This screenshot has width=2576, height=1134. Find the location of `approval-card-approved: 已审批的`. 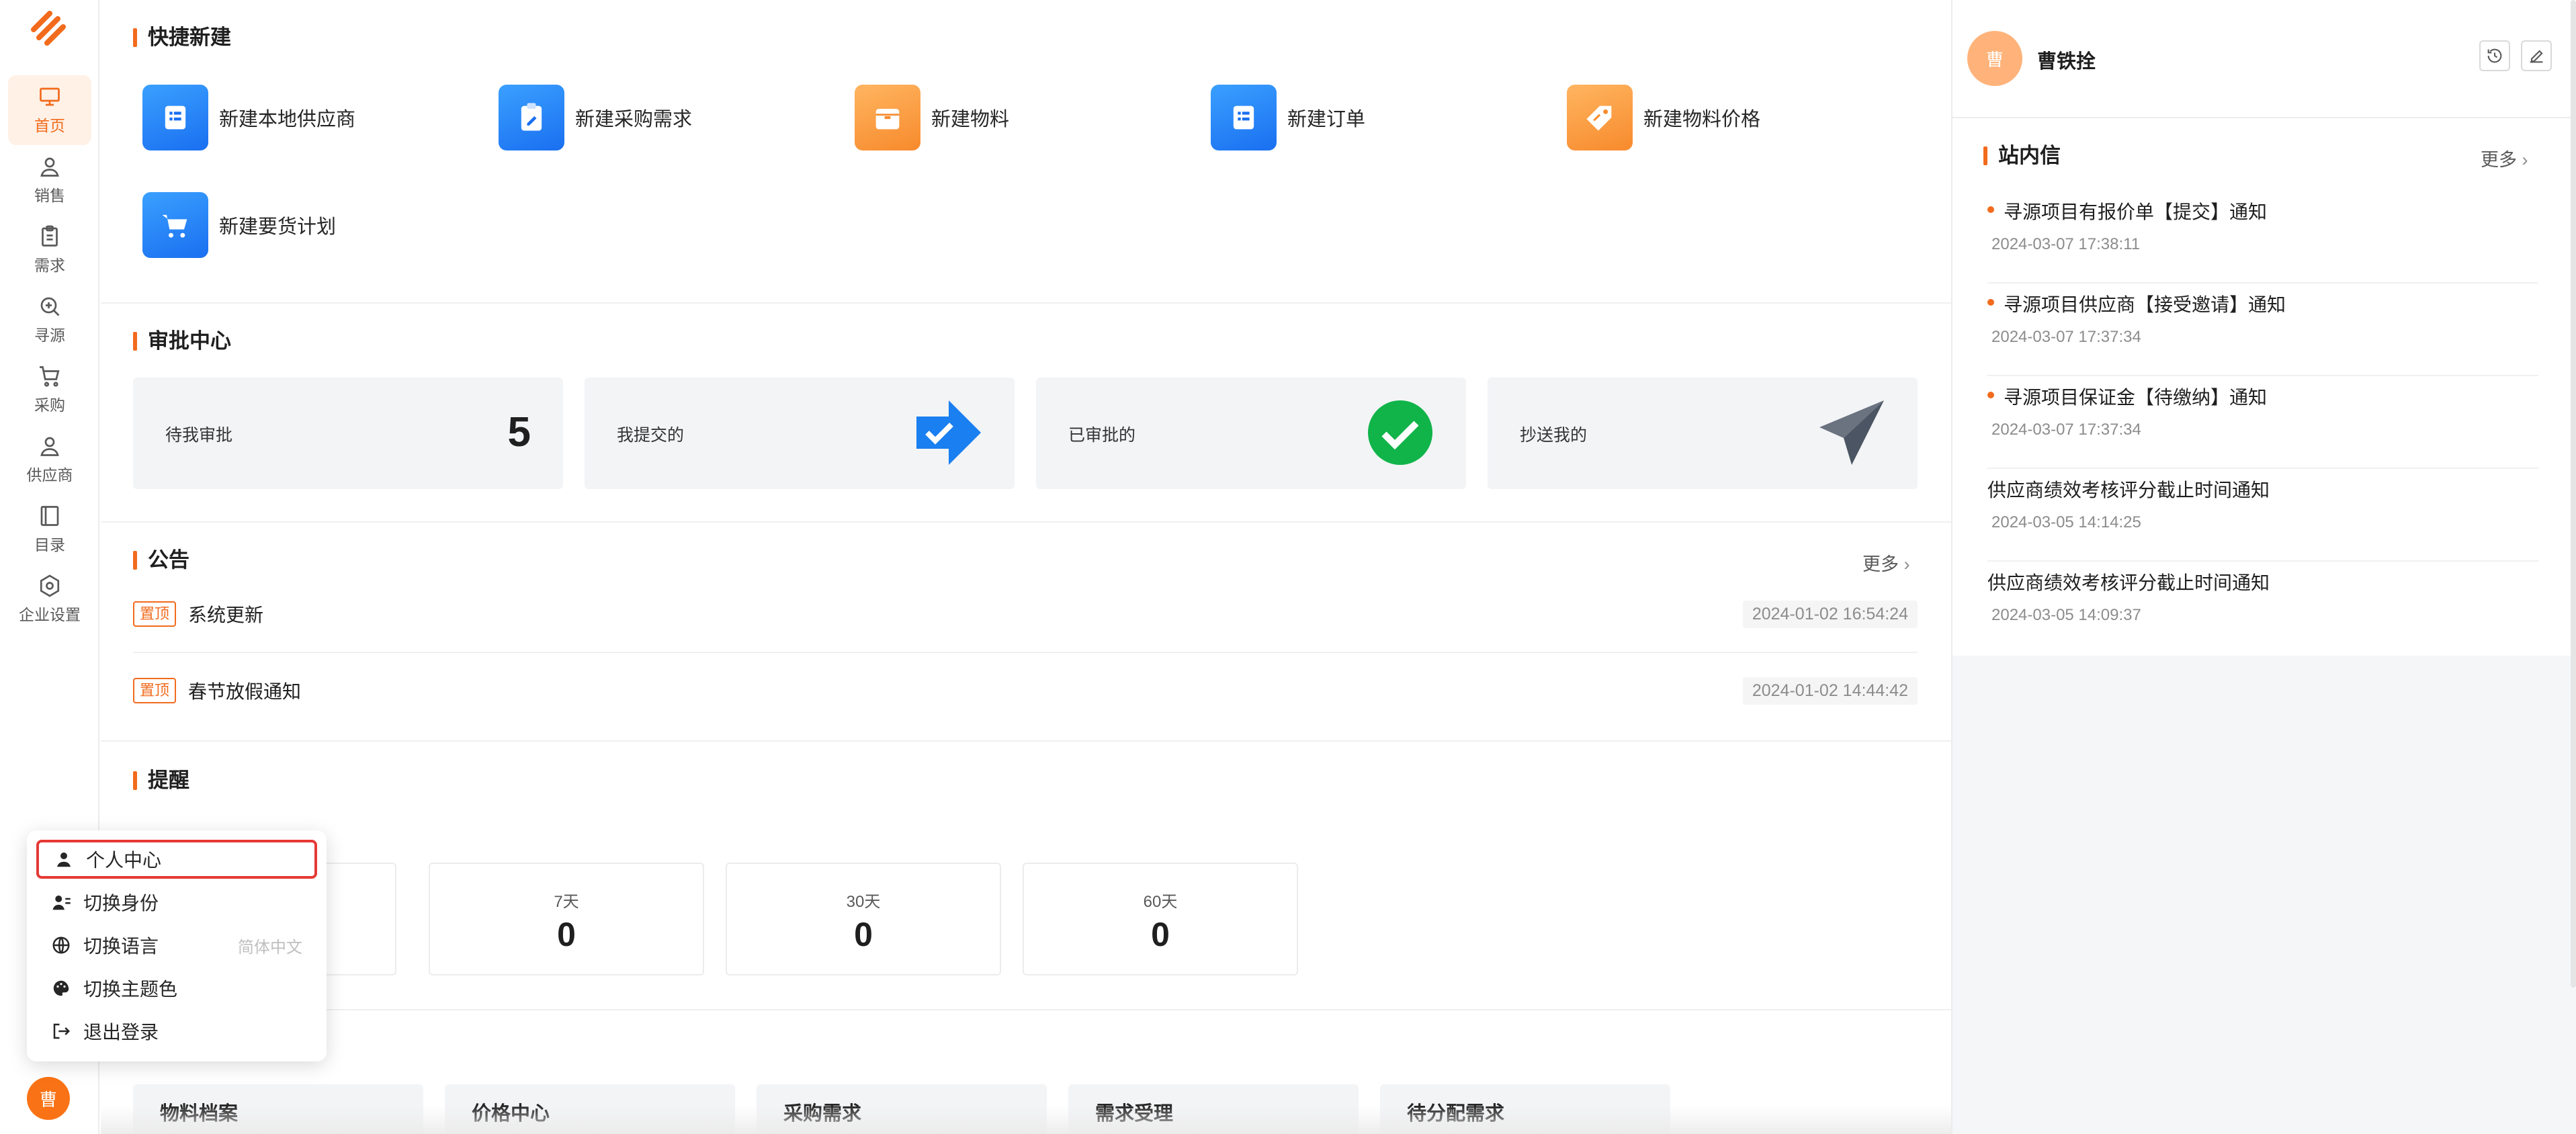

approval-card-approved: 已审批的 is located at coordinates (1251, 433).